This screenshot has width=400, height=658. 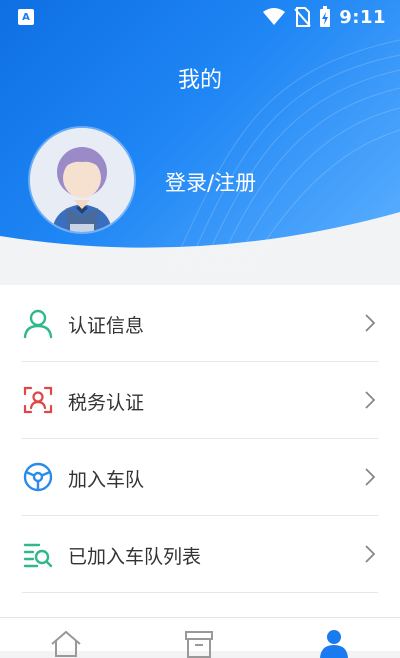 I want to click on user-icon, so click(x=38, y=324).